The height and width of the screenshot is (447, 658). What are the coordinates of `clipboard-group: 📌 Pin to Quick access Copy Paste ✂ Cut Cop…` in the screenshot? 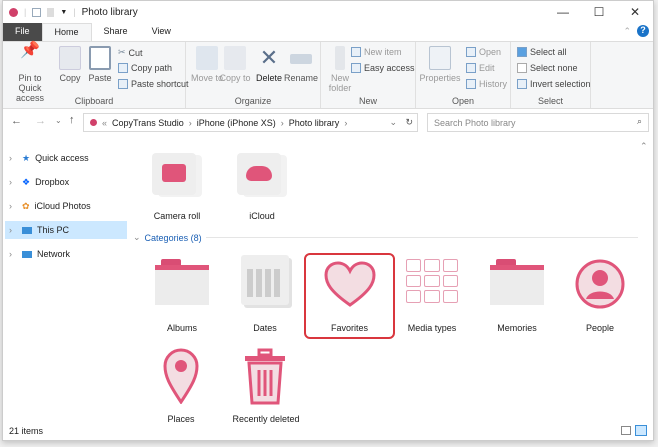 It's located at (96, 75).